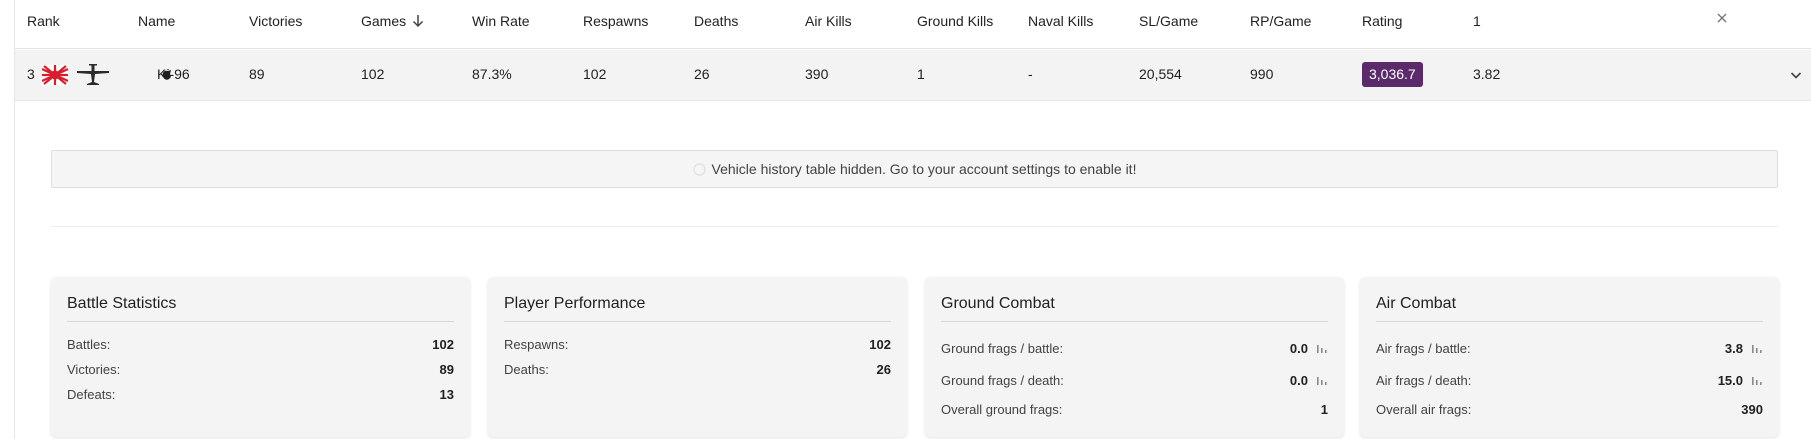 This screenshot has height=439, width=1811. What do you see at coordinates (914, 226) in the screenshot?
I see `section-divider` at bounding box center [914, 226].